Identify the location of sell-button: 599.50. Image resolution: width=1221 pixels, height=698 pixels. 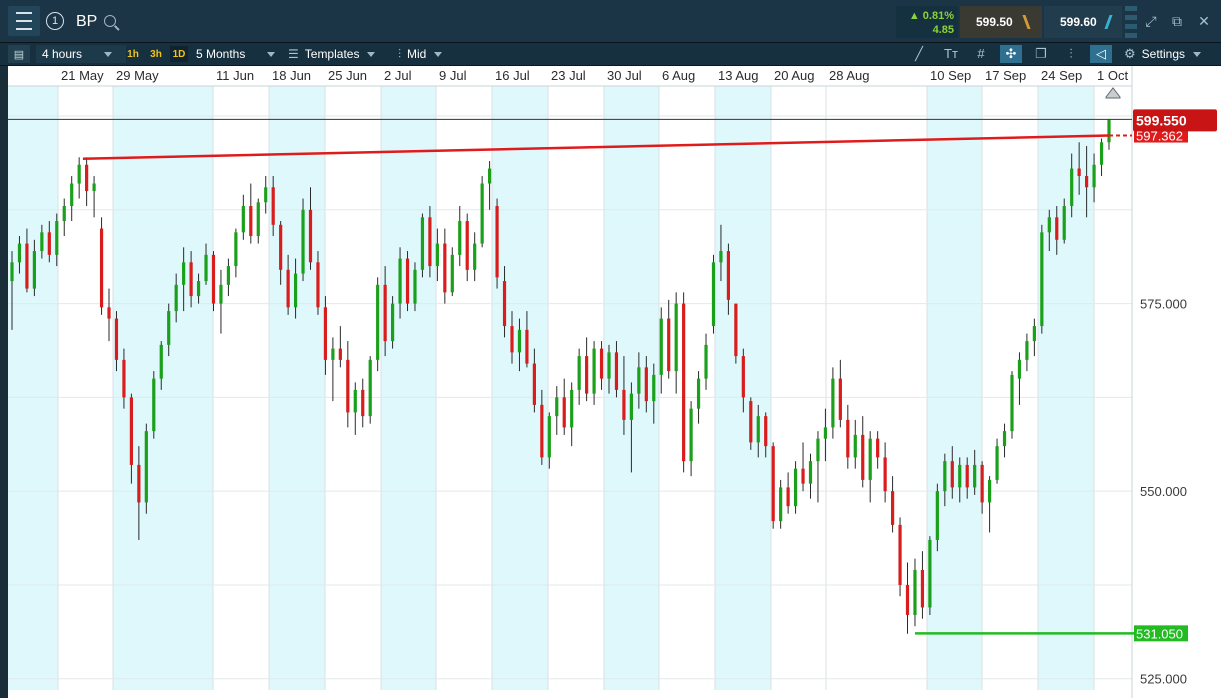
(1001, 22).